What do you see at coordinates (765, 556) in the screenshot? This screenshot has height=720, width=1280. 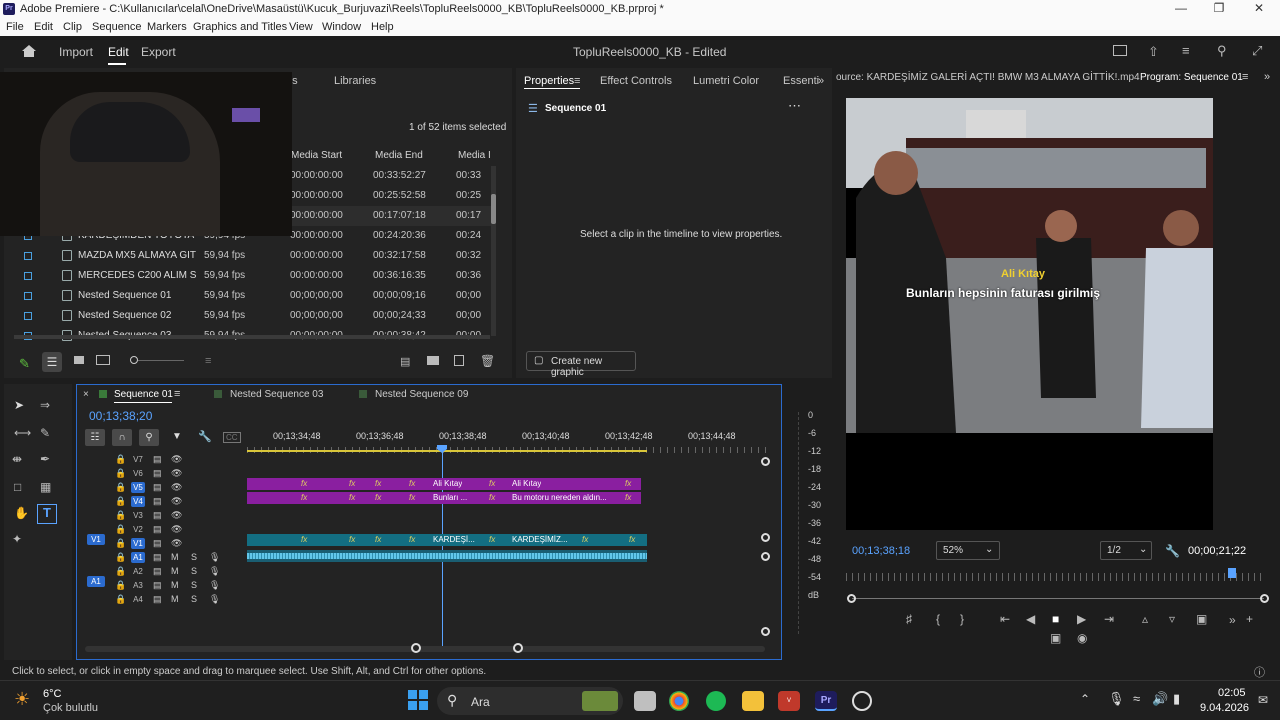 I see `a-scroll-top-handle` at bounding box center [765, 556].